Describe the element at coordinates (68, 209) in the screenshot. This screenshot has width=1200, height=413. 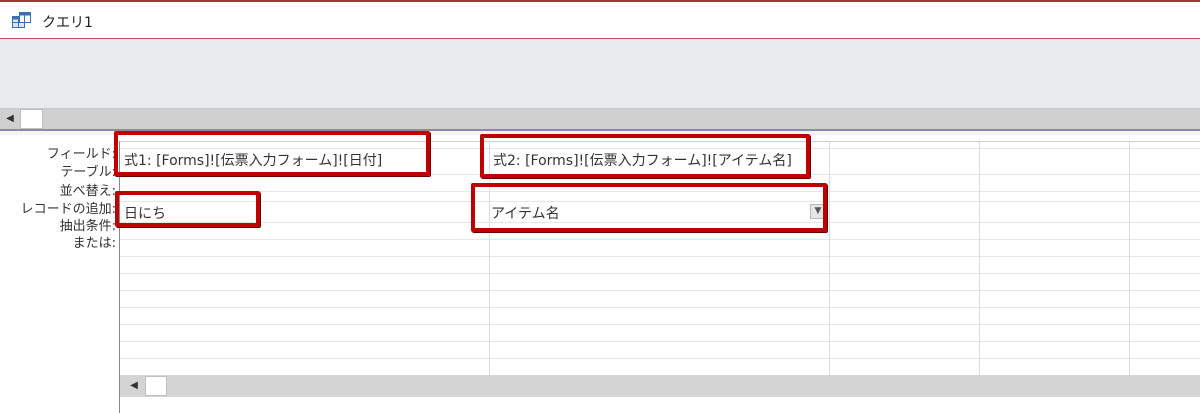
I see `row-label-append-to: レコードの追加:` at that location.